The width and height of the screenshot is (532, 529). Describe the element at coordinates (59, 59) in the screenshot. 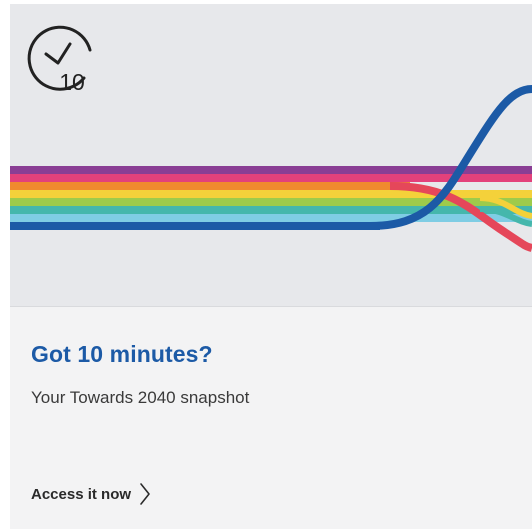

I see `timer-10-minutes-icon: 10` at that location.